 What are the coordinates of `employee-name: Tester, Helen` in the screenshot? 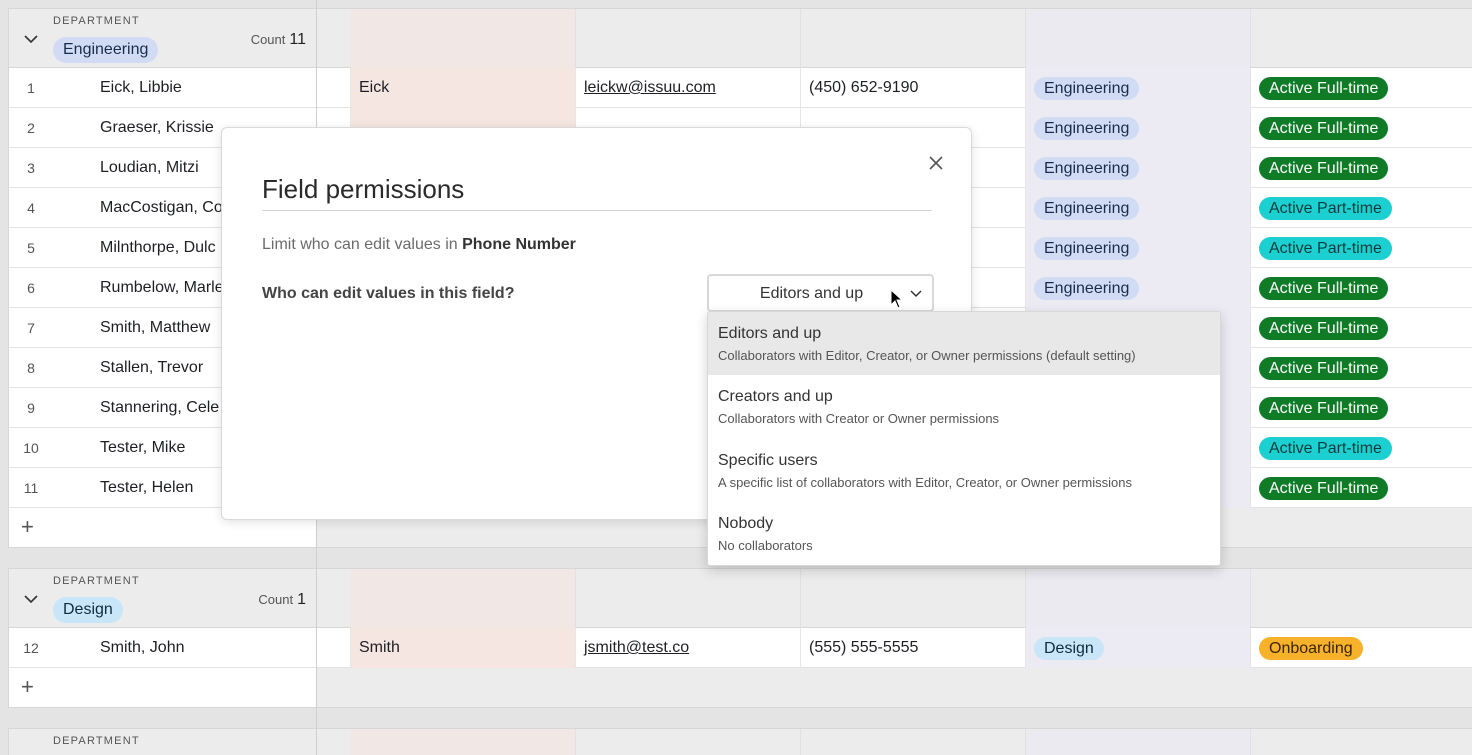 It's located at (146, 488).